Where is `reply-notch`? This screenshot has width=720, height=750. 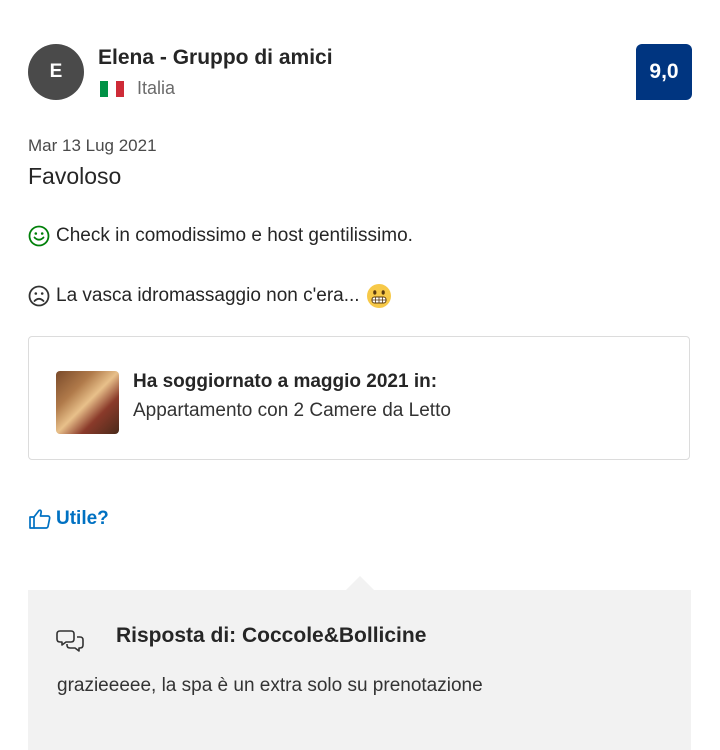 reply-notch is located at coordinates (360, 583).